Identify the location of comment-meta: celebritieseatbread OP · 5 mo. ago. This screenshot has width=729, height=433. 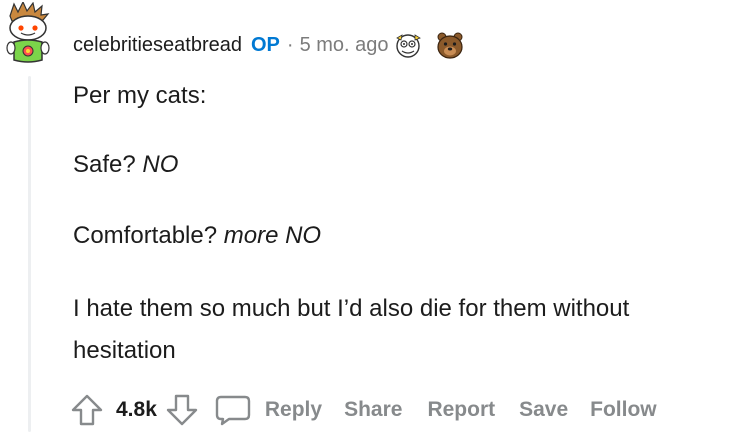
(269, 45).